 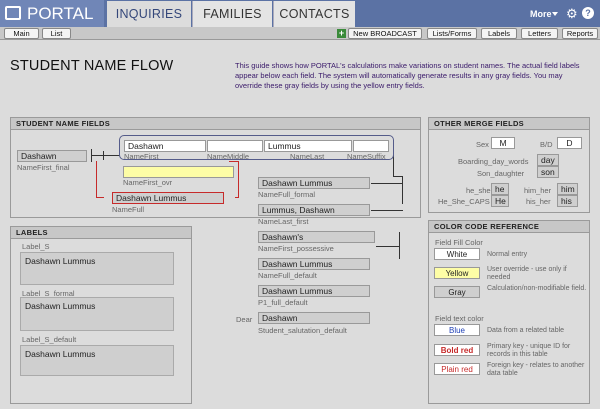 What do you see at coordinates (371, 146) in the screenshot?
I see `name-suffix-field` at bounding box center [371, 146].